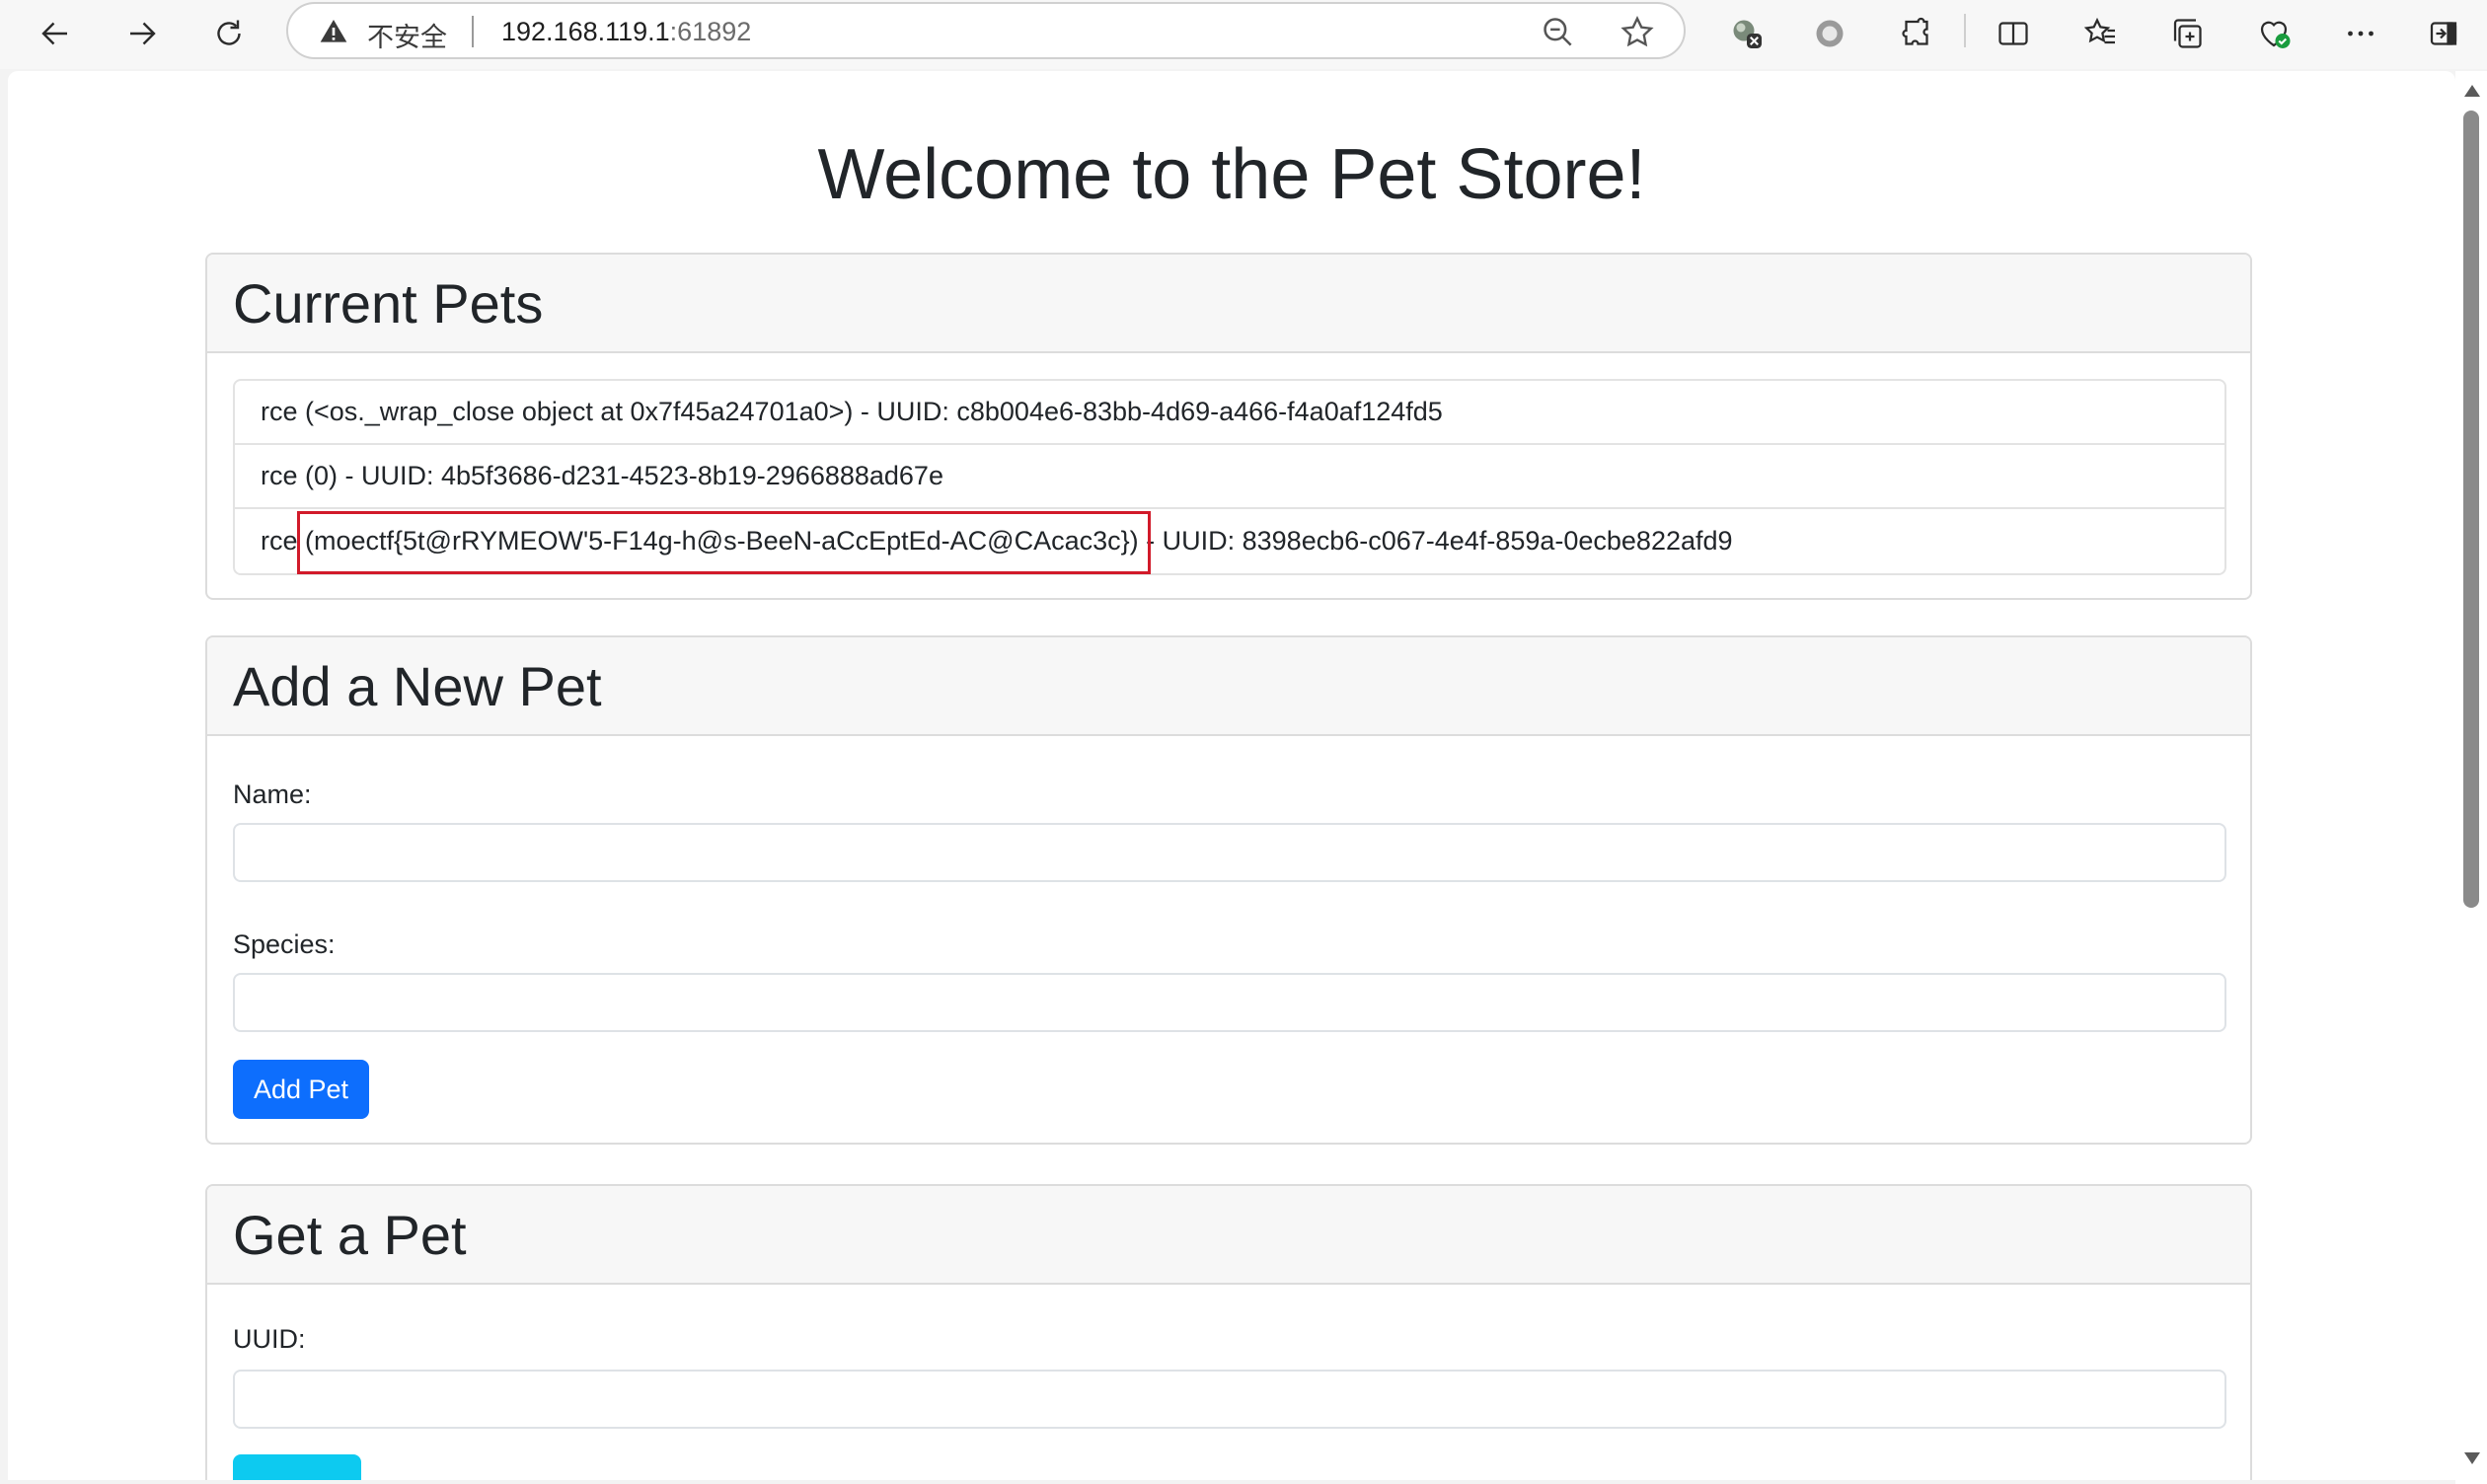  Describe the element at coordinates (388, 302) in the screenshot. I see `current-pets-heading: Current Pets` at that location.